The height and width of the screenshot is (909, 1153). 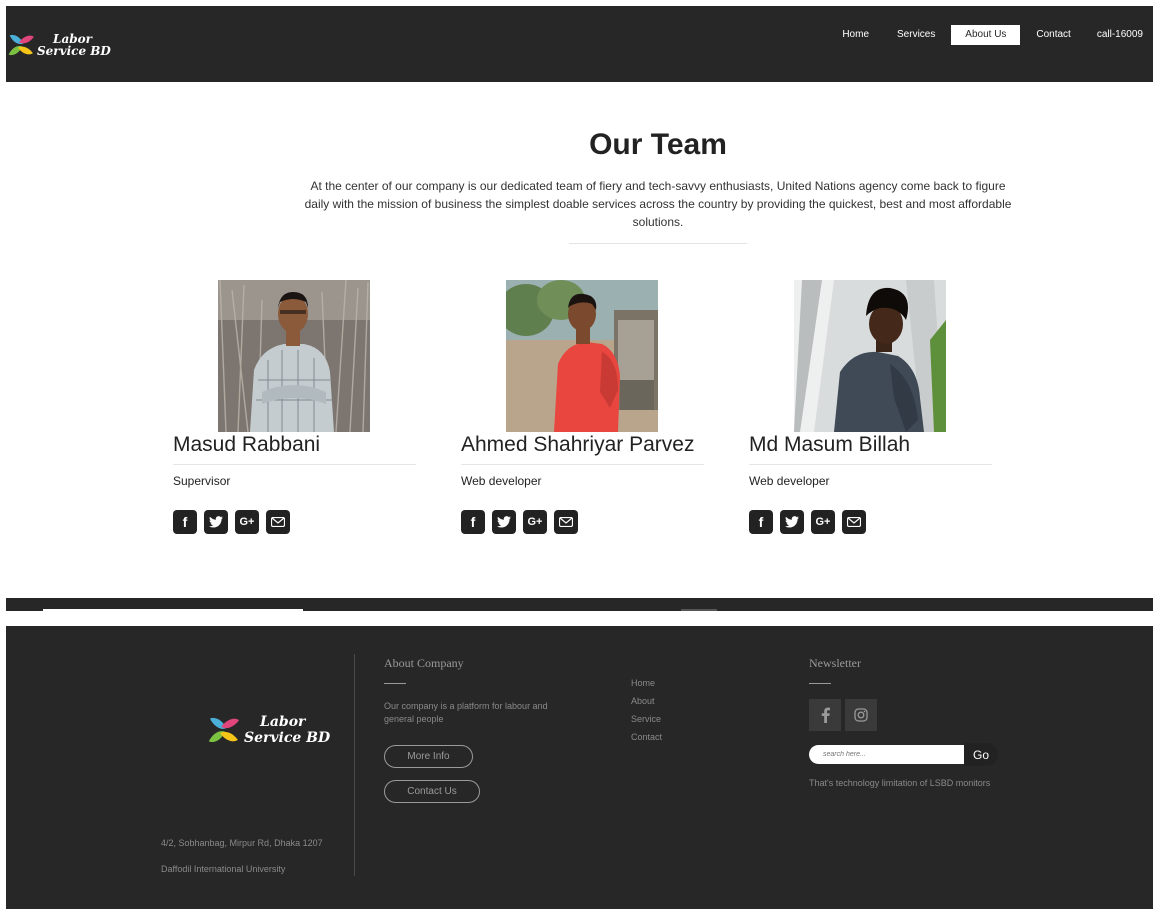 What do you see at coordinates (578, 444) in the screenshot?
I see `member-name: Ahmed Shahriyar Parvez` at bounding box center [578, 444].